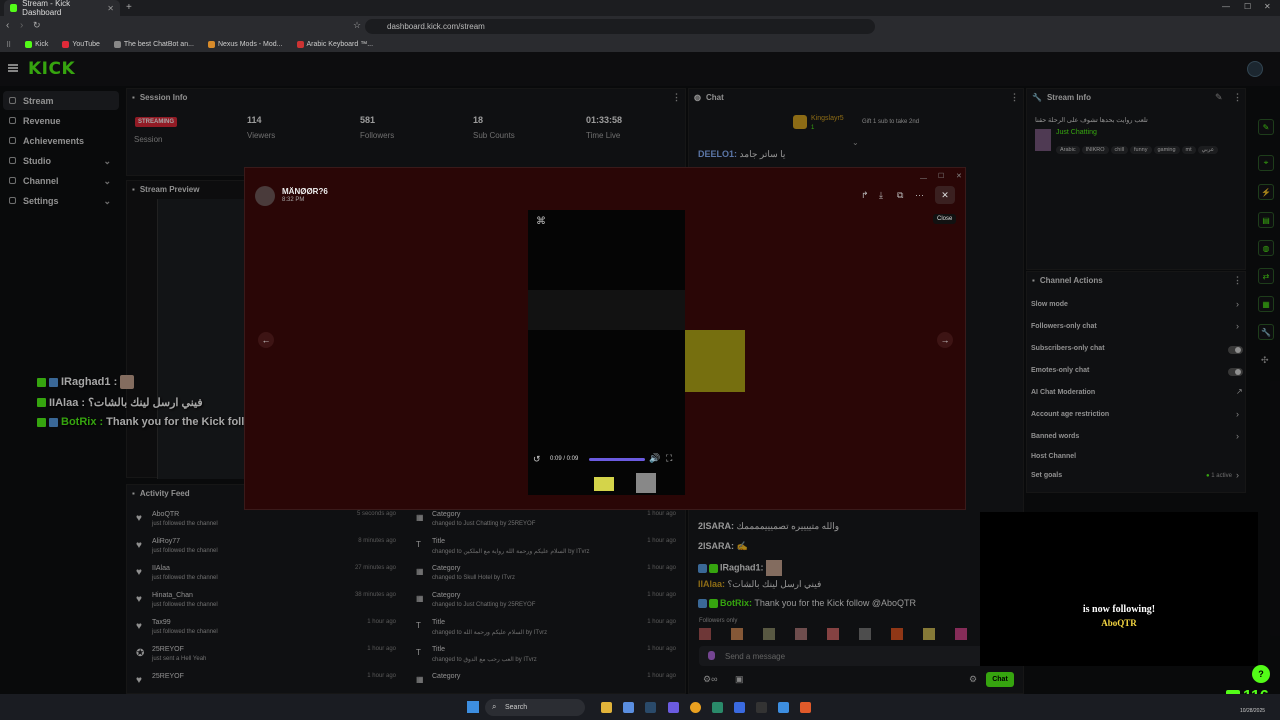 This screenshot has height=720, width=1280. Describe the element at coordinates (1119, 623) in the screenshot. I see `follow-alert-user: AboQTR` at that location.